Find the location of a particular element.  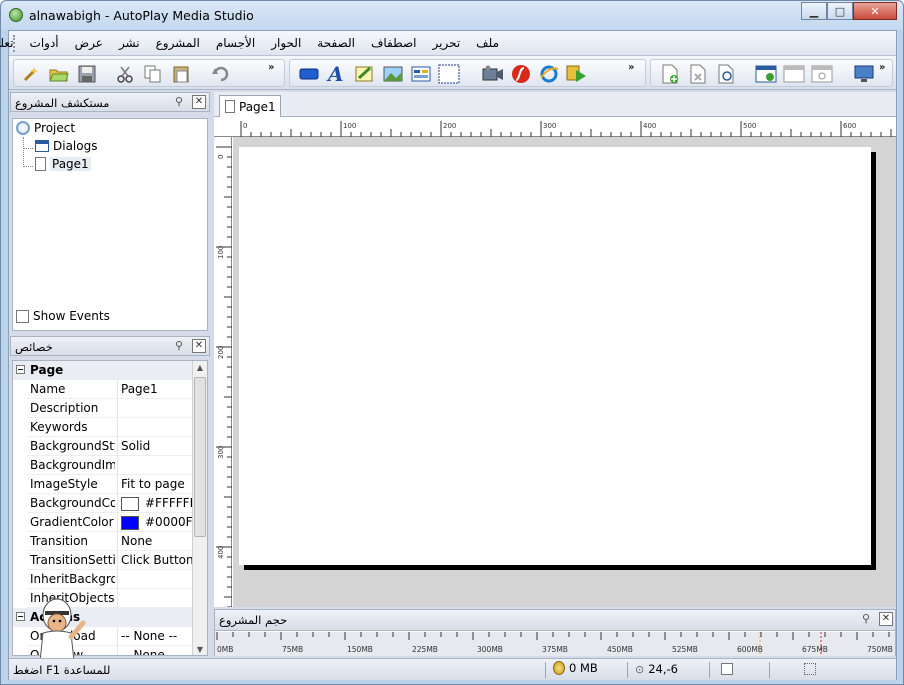

property-category-page: − Page is located at coordinates (104, 370).